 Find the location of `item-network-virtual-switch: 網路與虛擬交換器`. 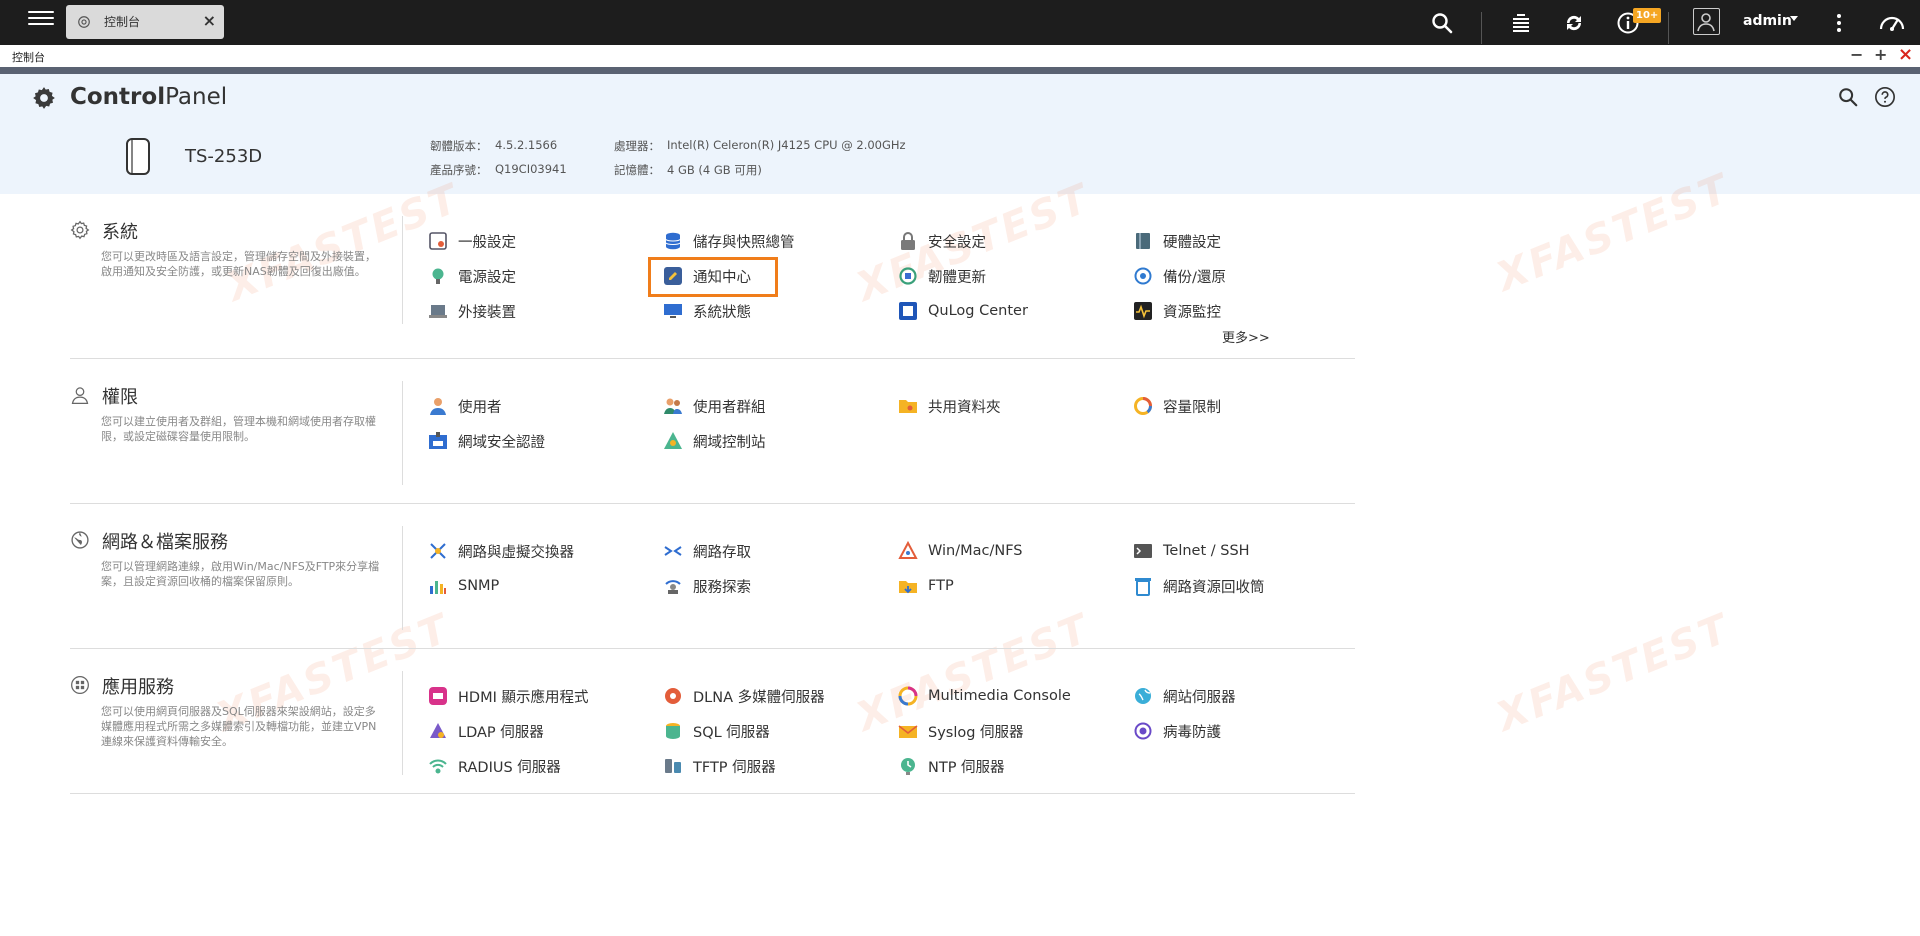

item-network-virtual-switch: 網路與虛擬交換器 is located at coordinates (501, 551).